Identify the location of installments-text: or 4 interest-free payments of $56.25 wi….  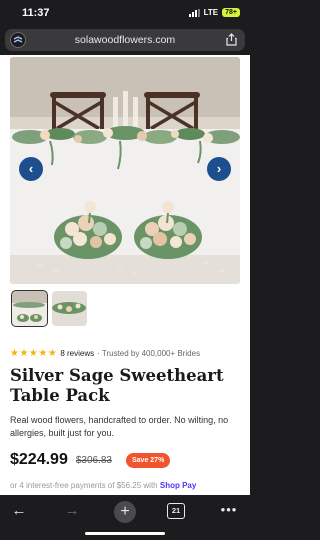
(84, 485).